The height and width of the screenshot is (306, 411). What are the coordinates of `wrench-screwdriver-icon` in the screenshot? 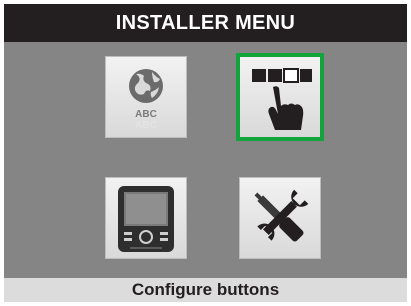 It's located at (281, 215).